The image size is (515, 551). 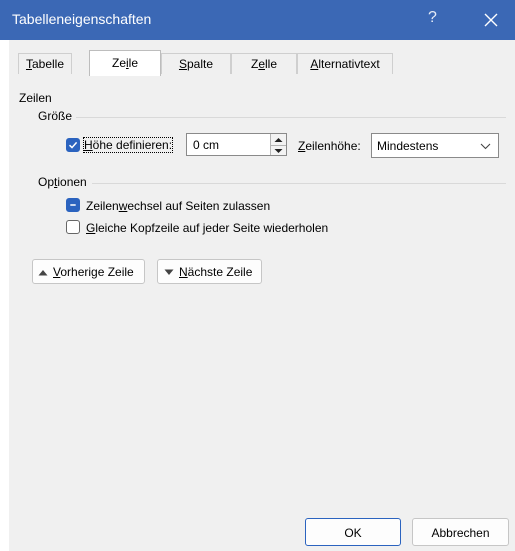 What do you see at coordinates (88, 271) in the screenshot?
I see `previous-row-button: Vorherige Zeile` at bounding box center [88, 271].